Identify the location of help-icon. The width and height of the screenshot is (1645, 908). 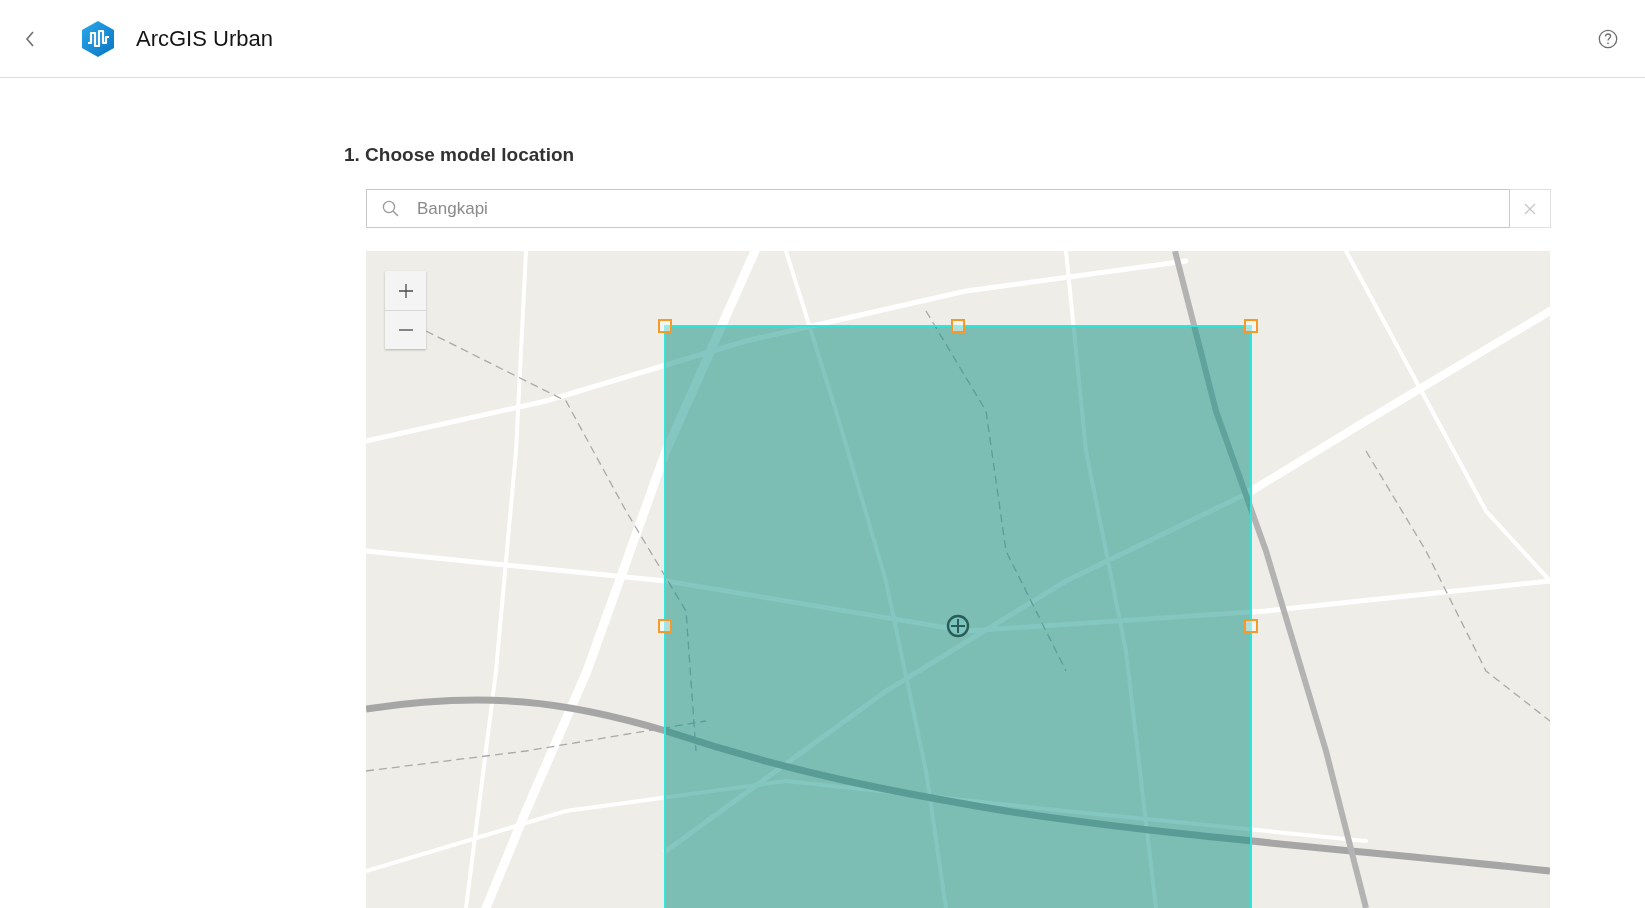
(1608, 38).